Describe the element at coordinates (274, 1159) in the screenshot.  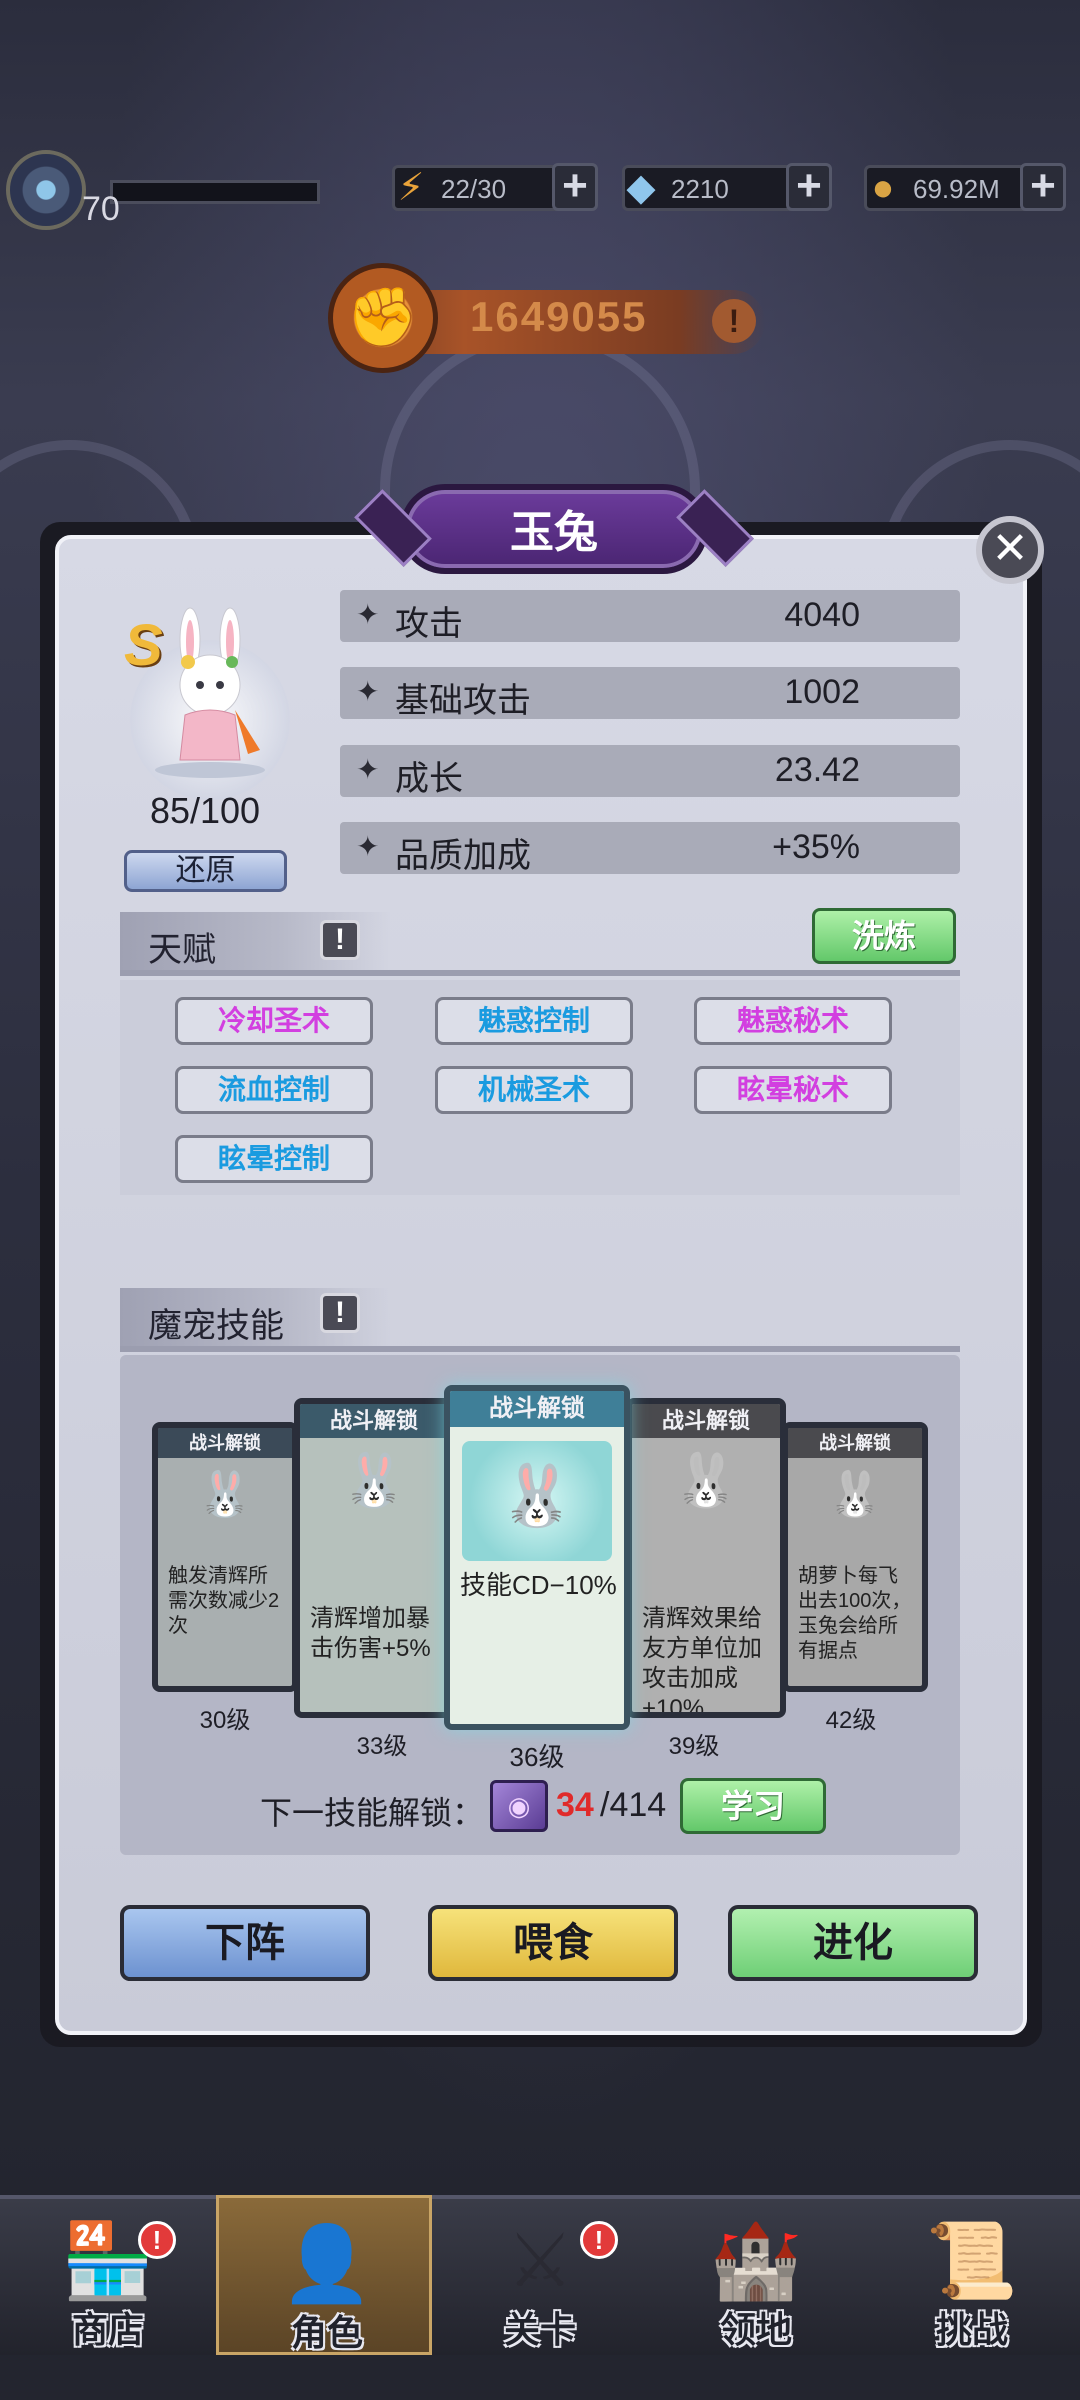
I see `talent-item: 眩晕控制` at that location.